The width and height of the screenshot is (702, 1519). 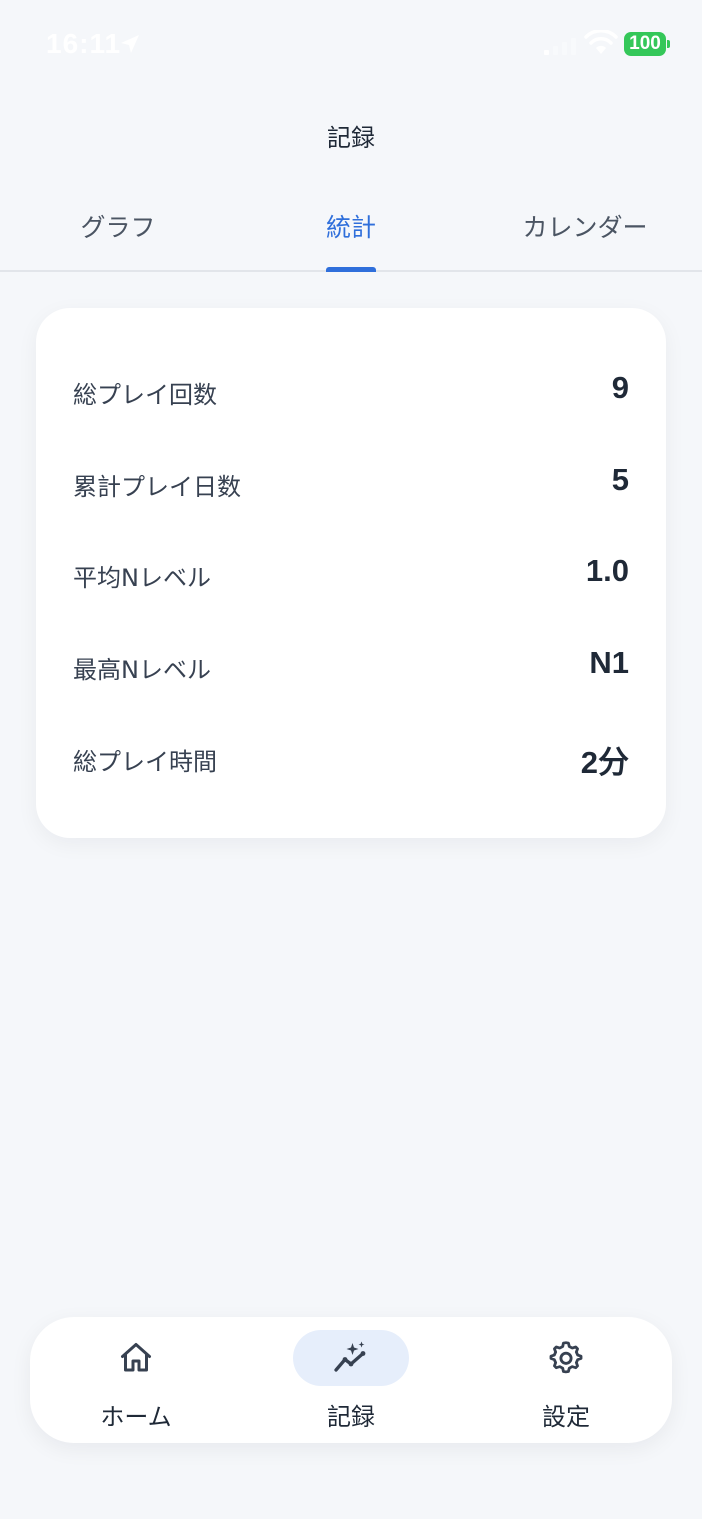 I want to click on stat-row-max-level: 最高Nレベル N1, so click(x=351, y=665).